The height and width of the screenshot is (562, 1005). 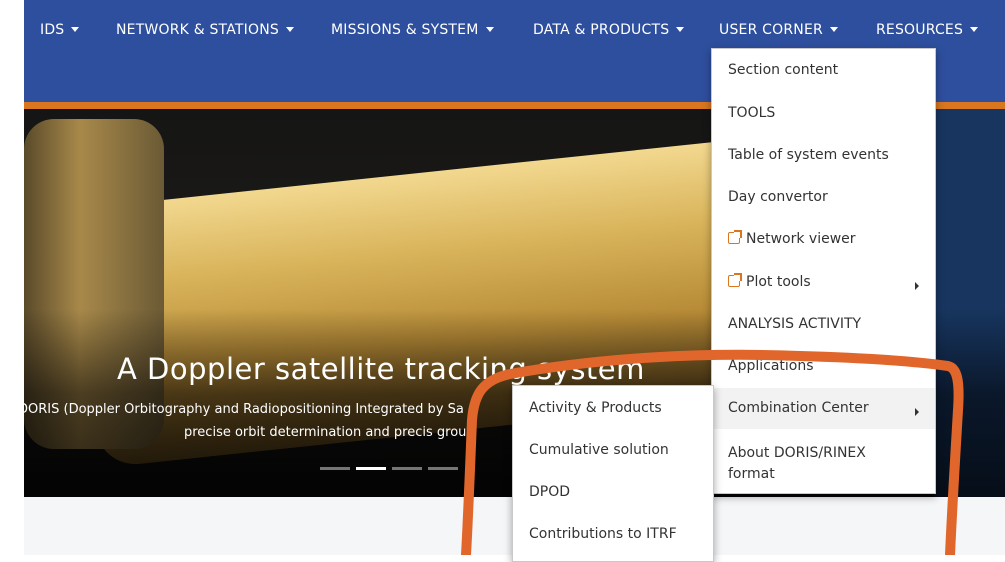 I want to click on nav-item-label: NETWORK & STATIONS, so click(x=197, y=30).